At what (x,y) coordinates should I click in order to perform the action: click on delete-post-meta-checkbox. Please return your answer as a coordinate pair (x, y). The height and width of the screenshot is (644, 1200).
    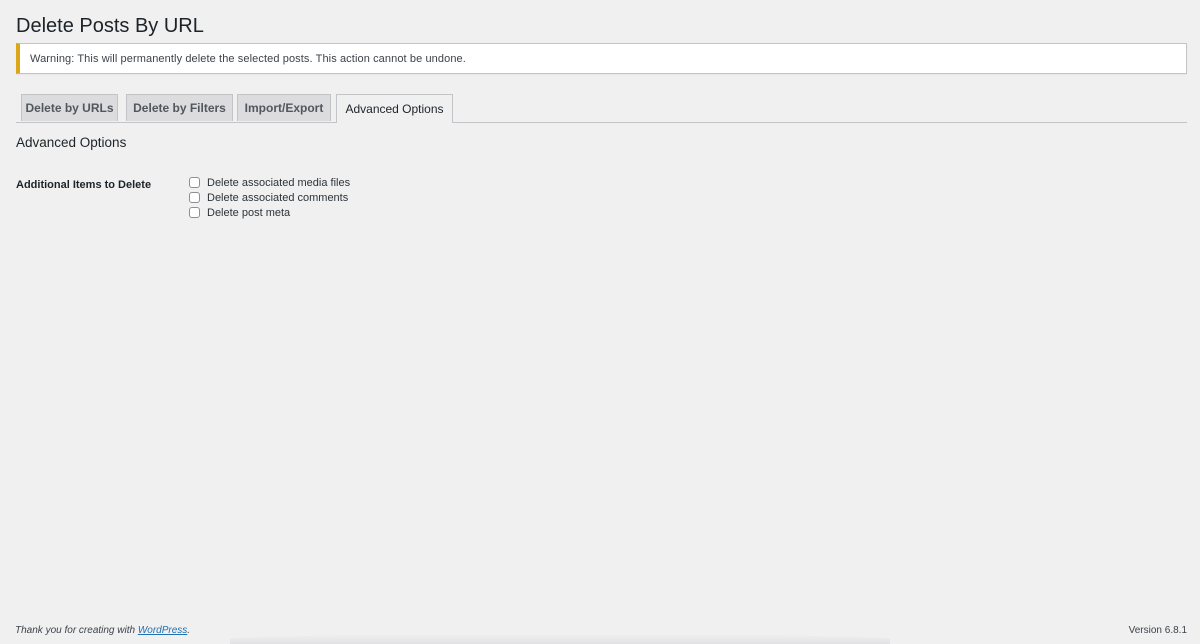
    Looking at the image, I should click on (194, 212).